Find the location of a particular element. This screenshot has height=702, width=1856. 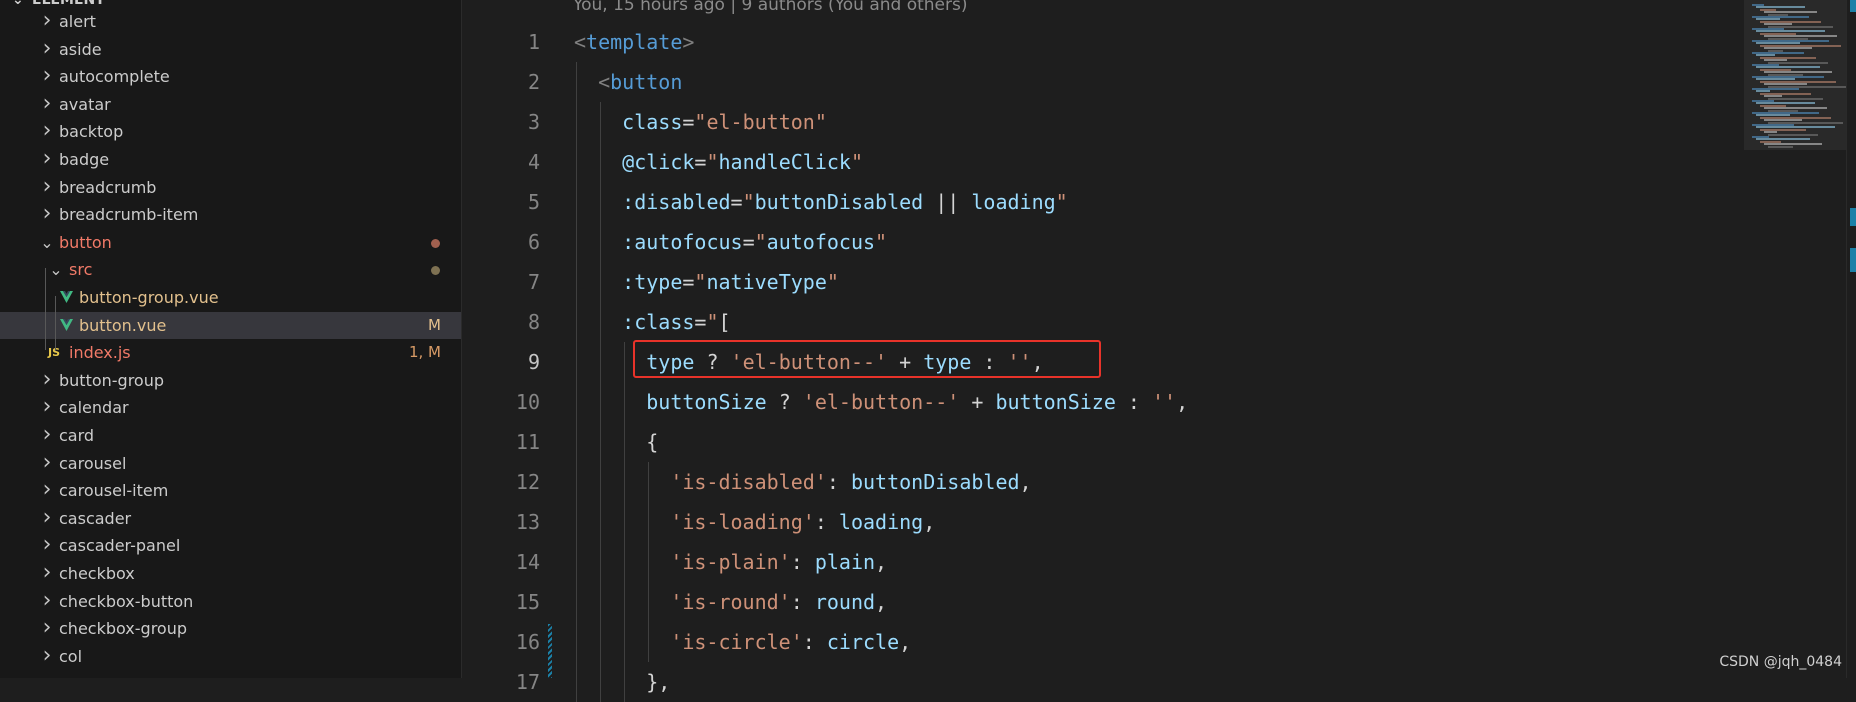

diff-gutter-indicator is located at coordinates (550, 651).